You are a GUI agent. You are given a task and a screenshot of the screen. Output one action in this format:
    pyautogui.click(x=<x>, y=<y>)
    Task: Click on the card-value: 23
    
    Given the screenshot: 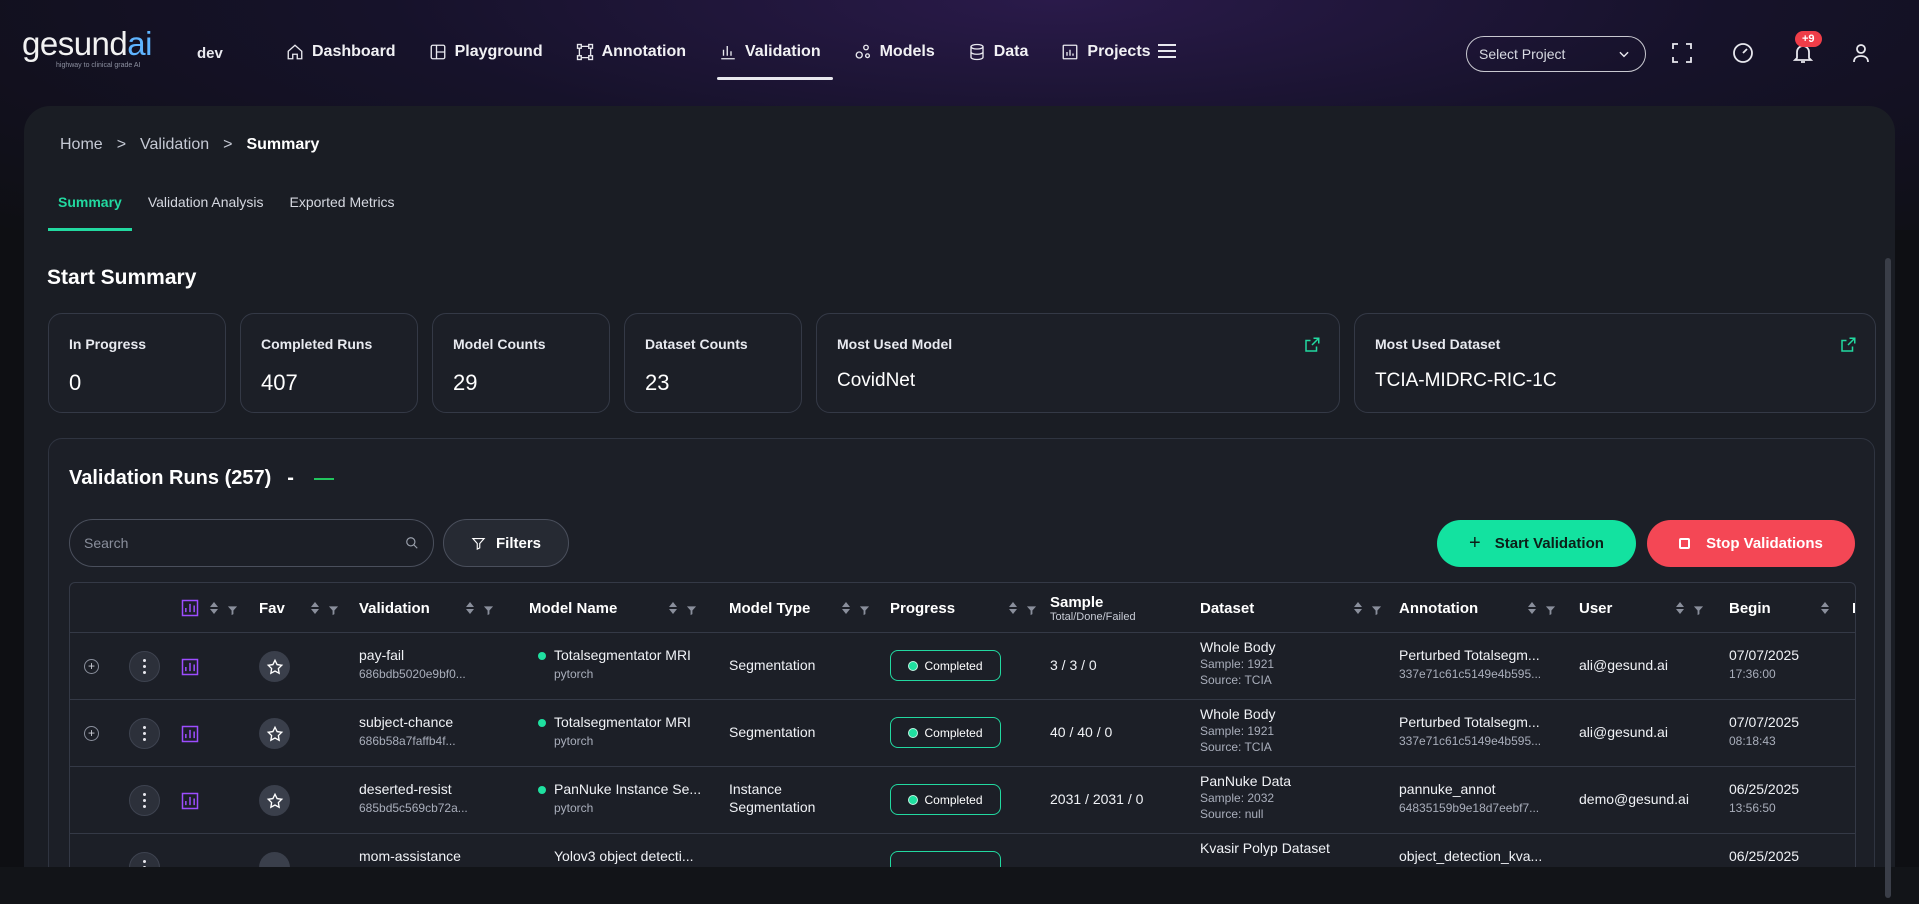 What is the action you would take?
    pyautogui.click(x=657, y=382)
    